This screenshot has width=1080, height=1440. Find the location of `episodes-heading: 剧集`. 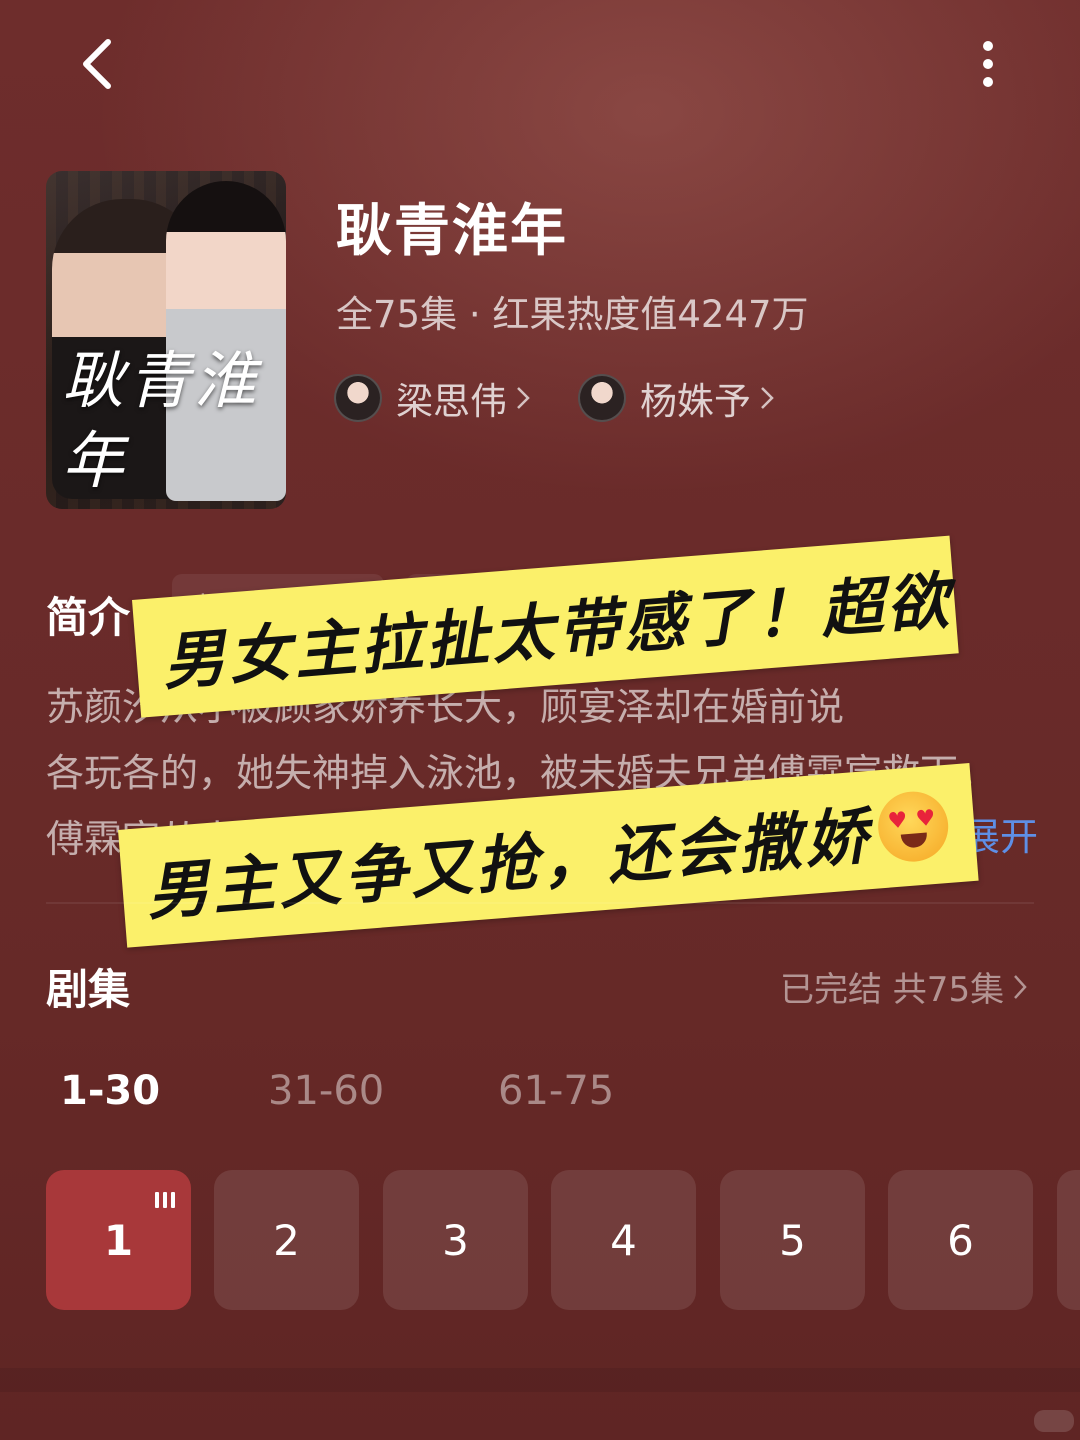

episodes-heading: 剧集 is located at coordinates (88, 989).